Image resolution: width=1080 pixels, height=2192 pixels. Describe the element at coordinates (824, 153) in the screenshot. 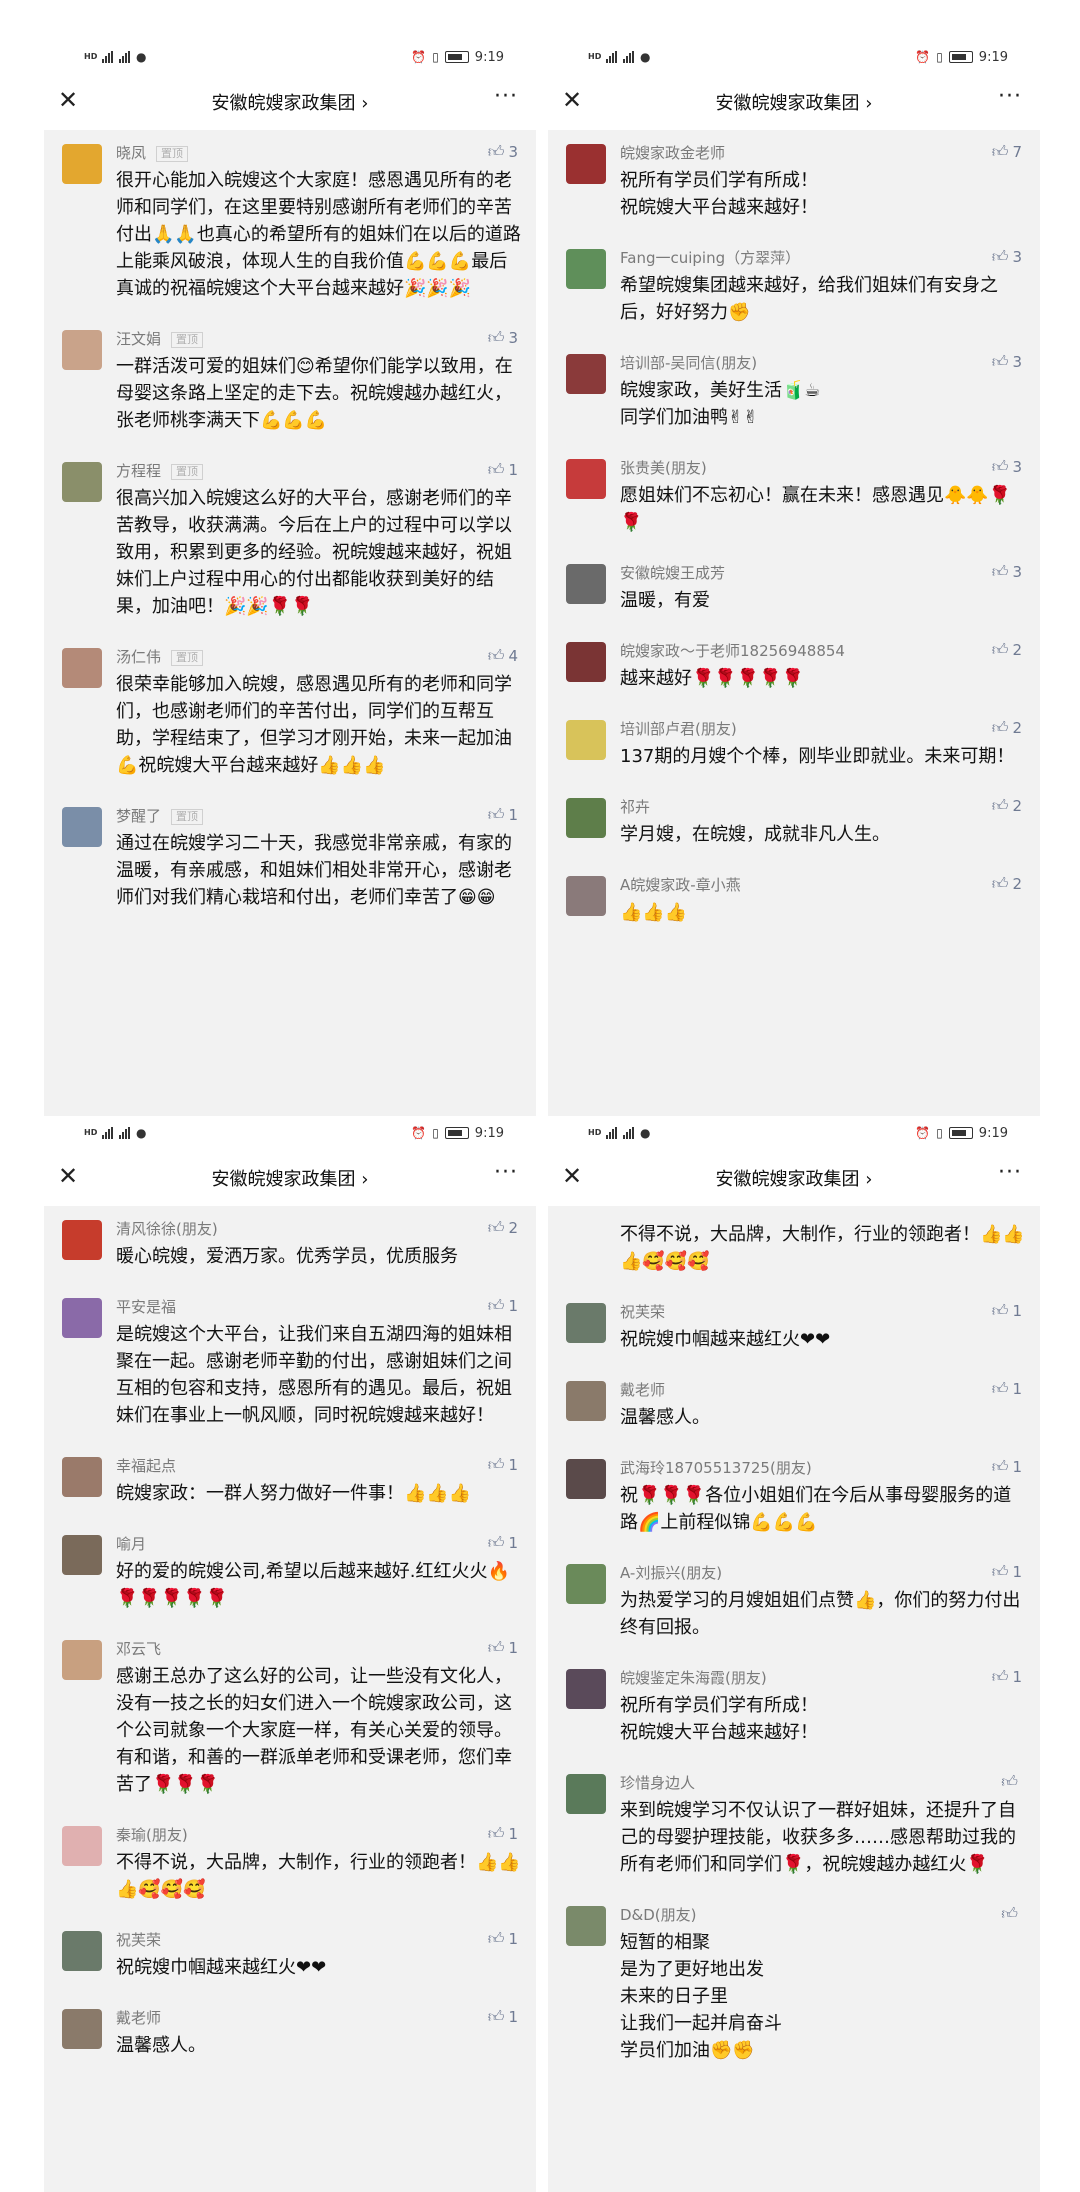

I see `commenter-name: 皖嫂家政金老师` at that location.